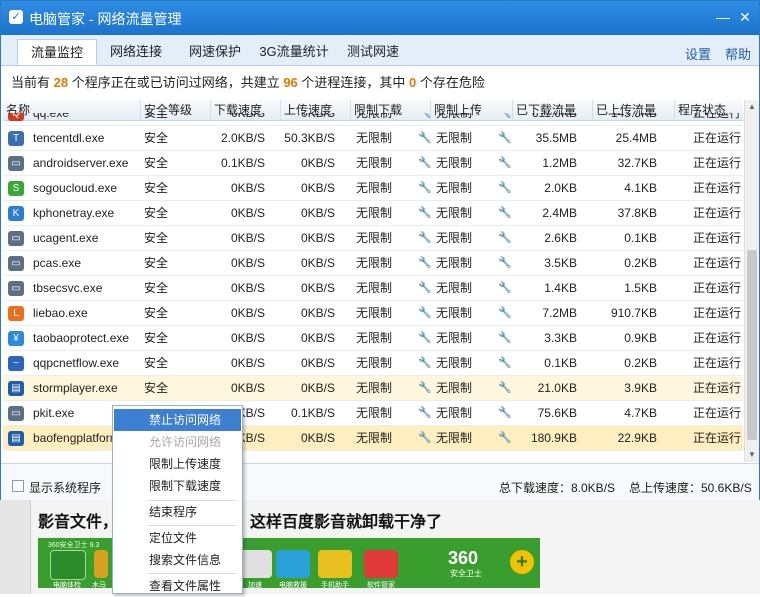 The width and height of the screenshot is (760, 597). What do you see at coordinates (637, 438) in the screenshot?
I see `cell-uploaded: 22.9KB` at bounding box center [637, 438].